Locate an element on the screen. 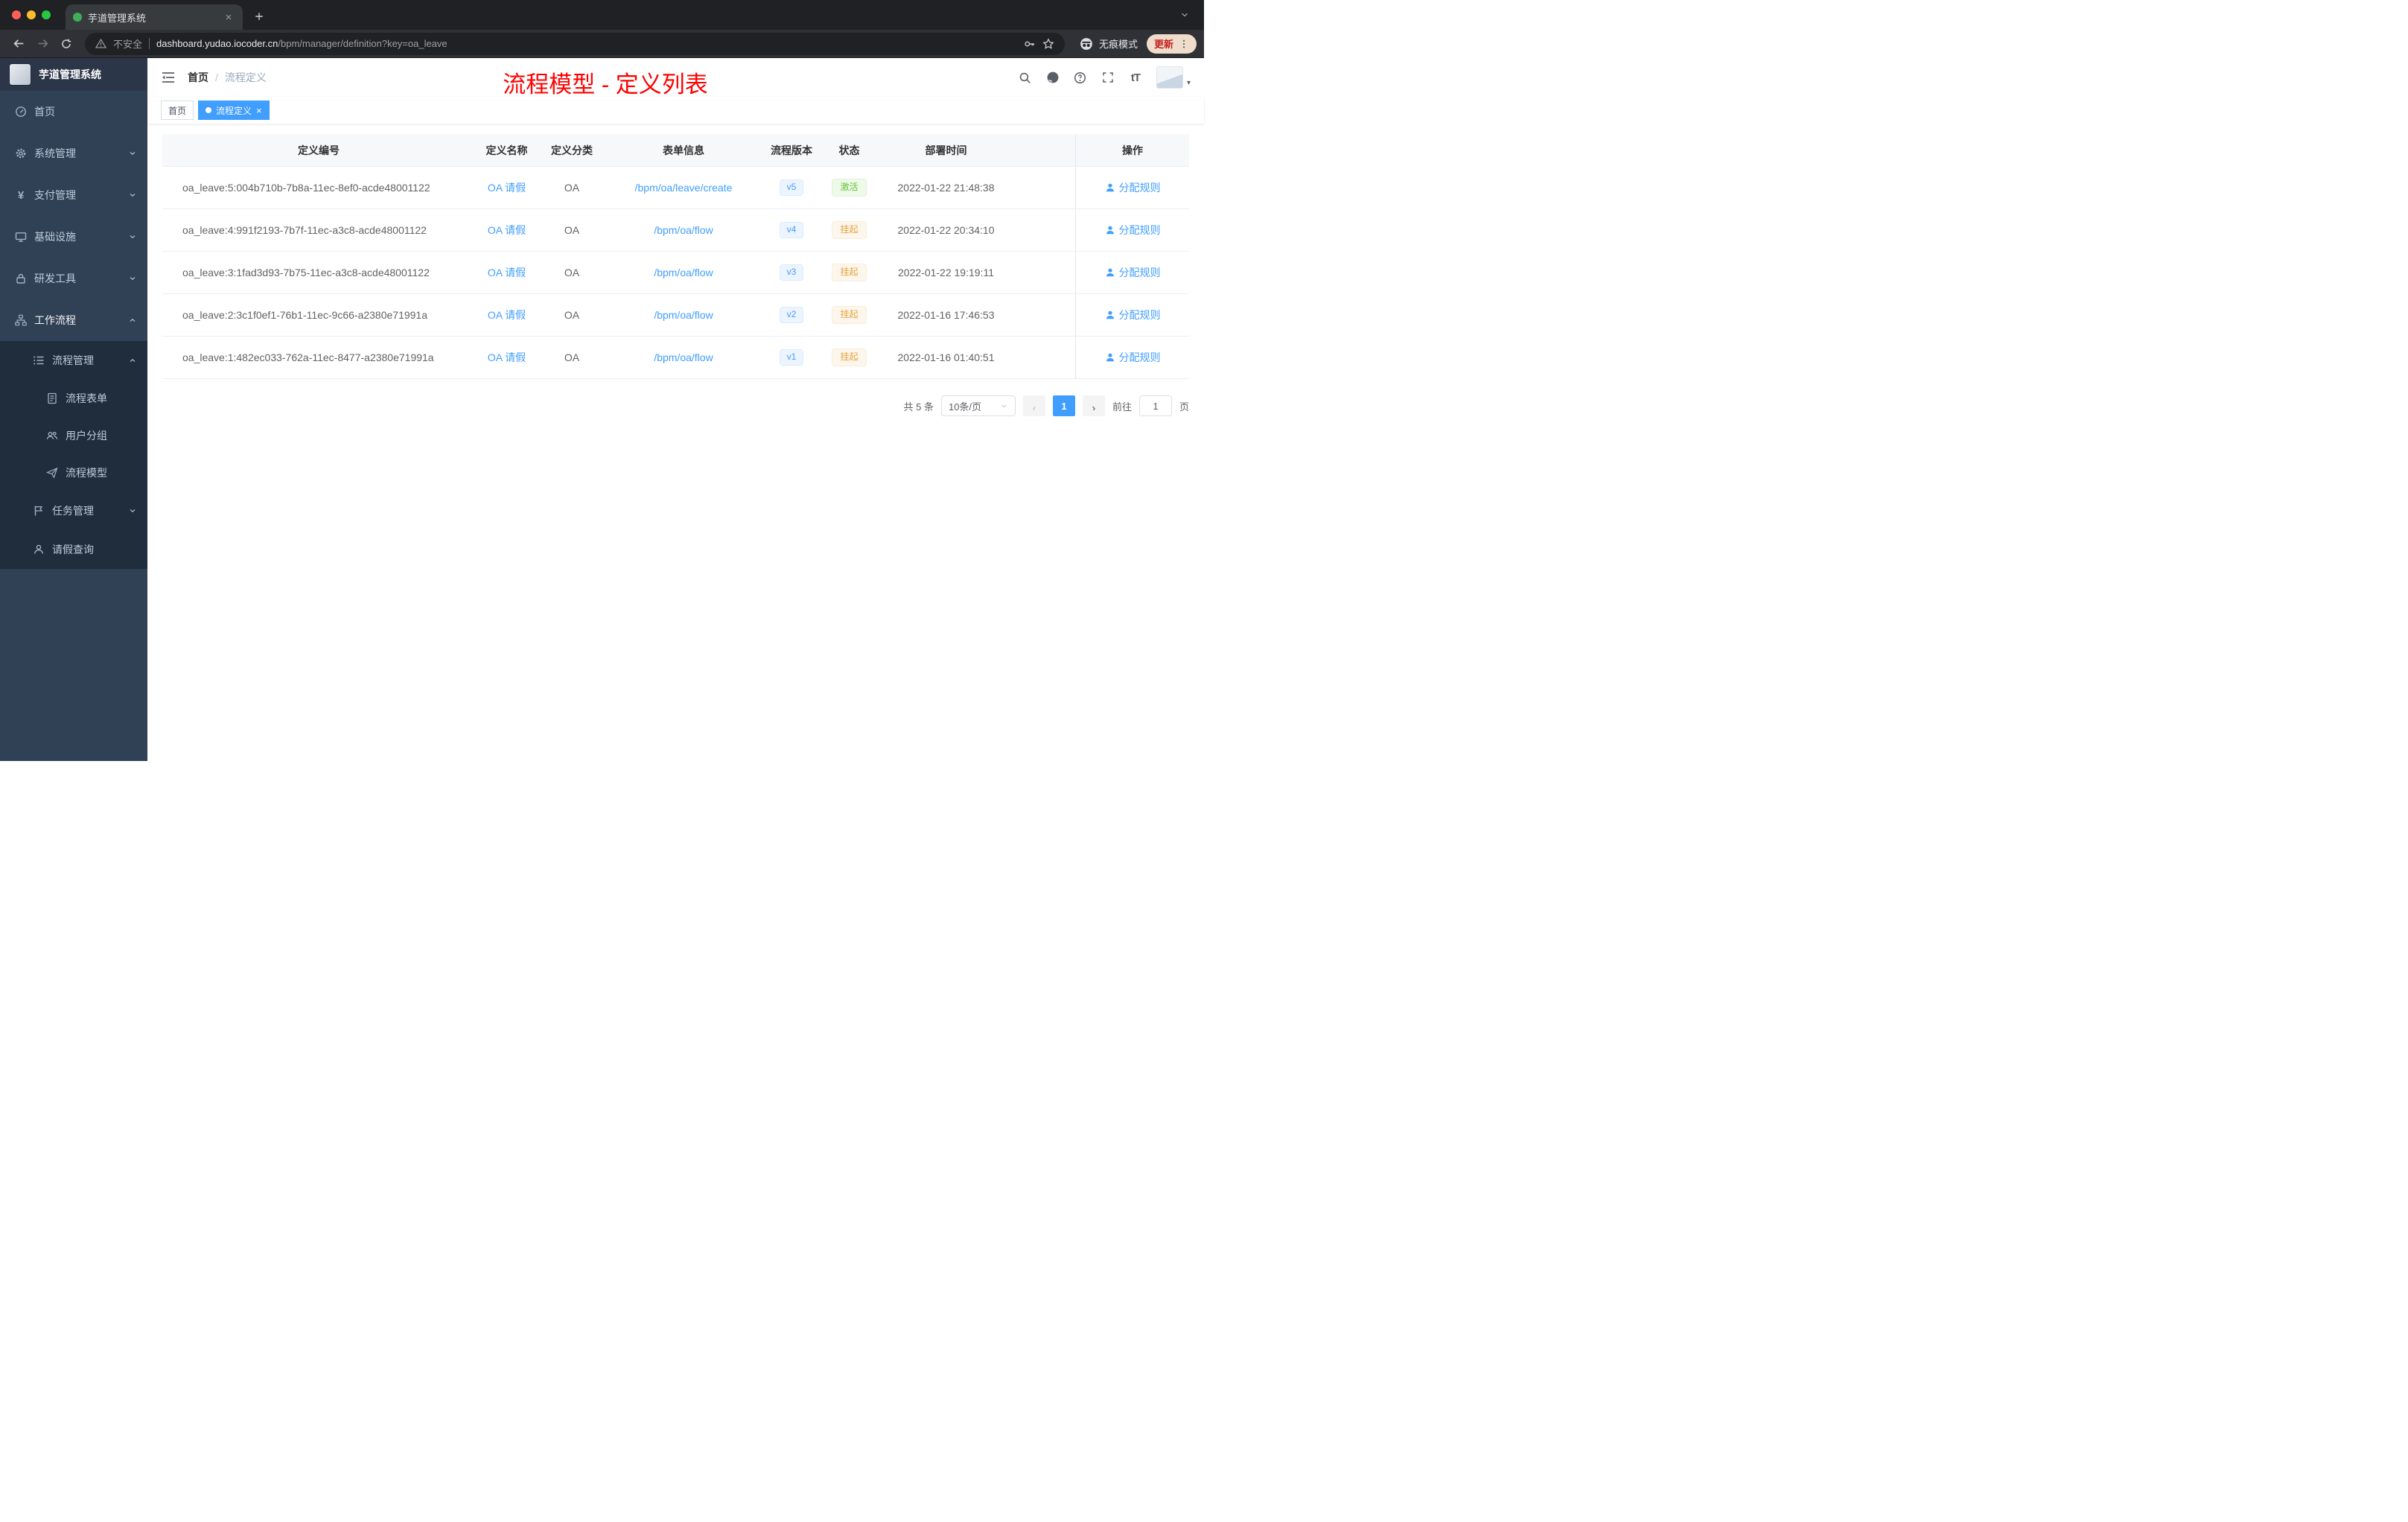 The width and height of the screenshot is (2408, 1522). tag-process-definition: 流程定义 × is located at coordinates (234, 110).